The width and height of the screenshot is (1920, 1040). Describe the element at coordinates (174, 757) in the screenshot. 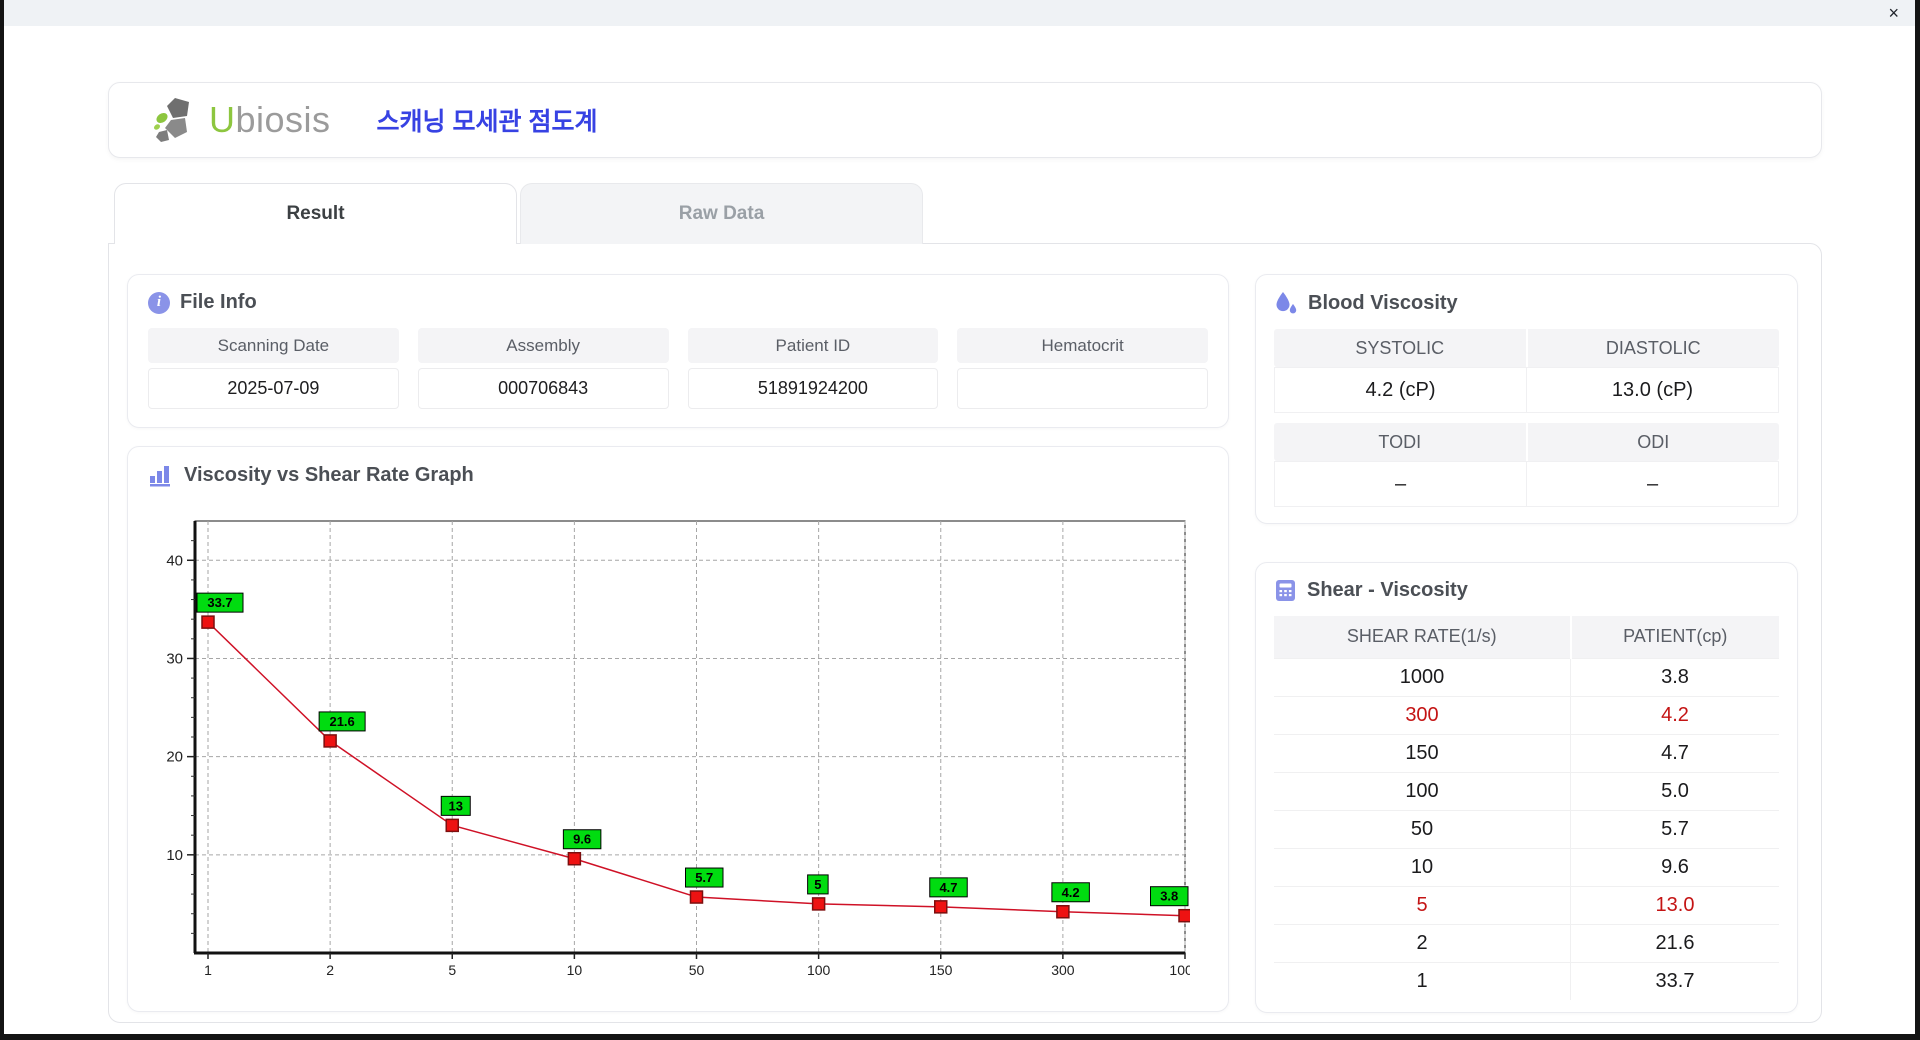

I see `y-tick-label: 20` at that location.